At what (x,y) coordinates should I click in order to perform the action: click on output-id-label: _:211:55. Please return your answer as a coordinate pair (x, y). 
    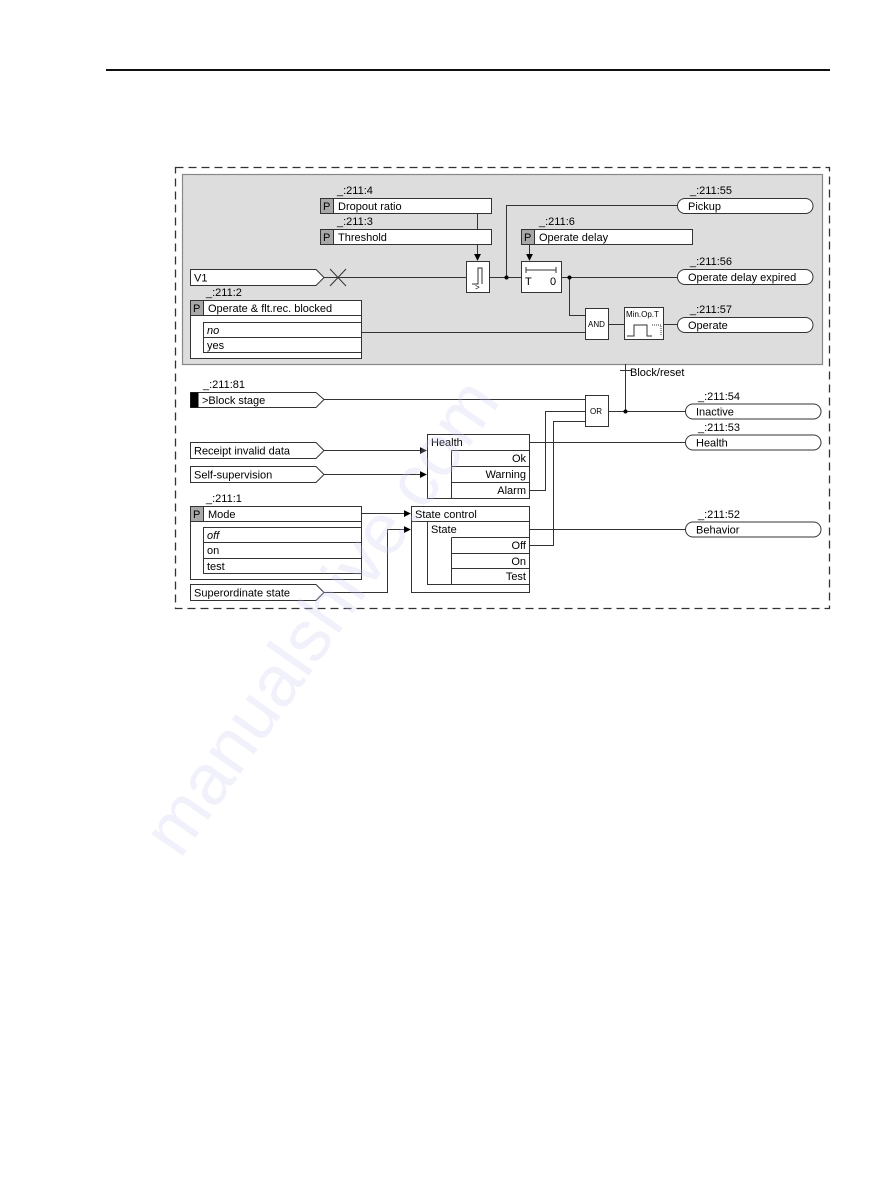
    Looking at the image, I should click on (710, 191).